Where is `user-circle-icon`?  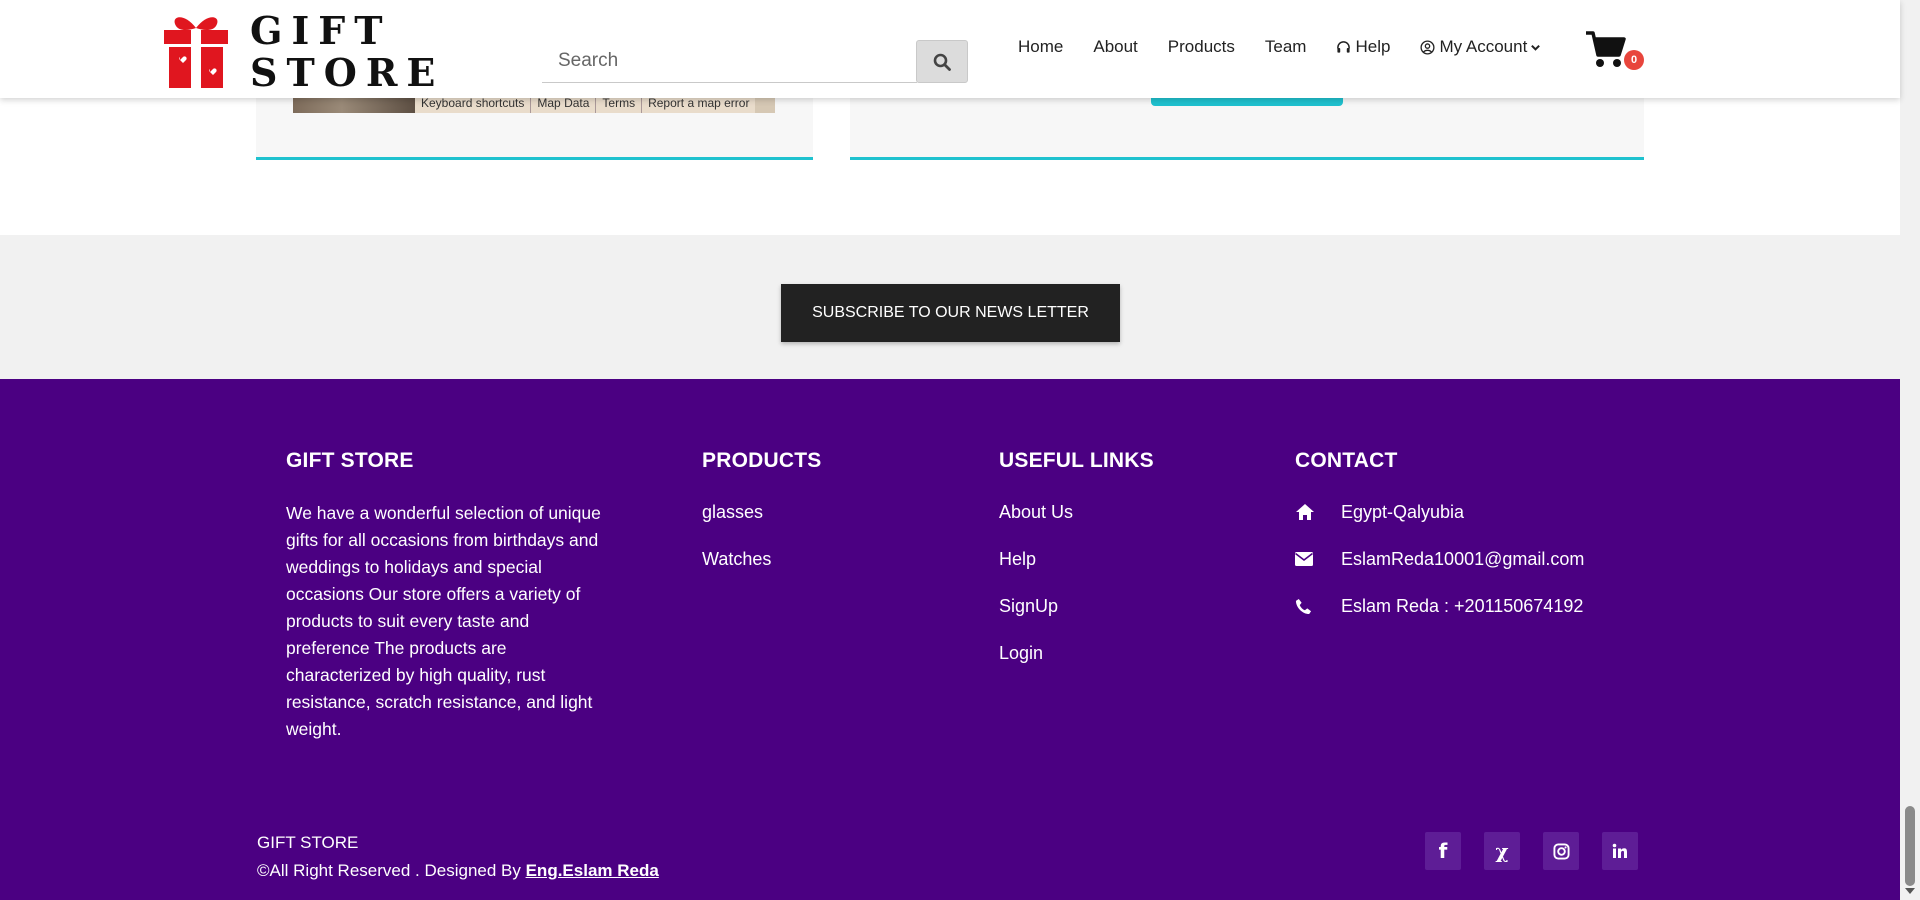
user-circle-icon is located at coordinates (1427, 47).